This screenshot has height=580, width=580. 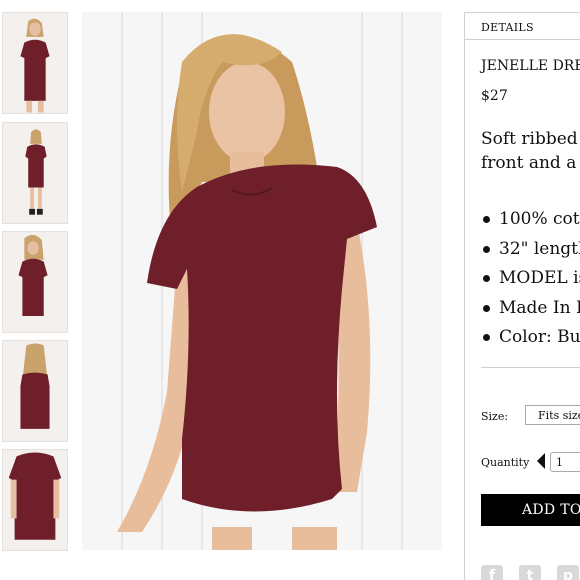 I want to click on description-line: Soft ribbed k, so click(x=530, y=139).